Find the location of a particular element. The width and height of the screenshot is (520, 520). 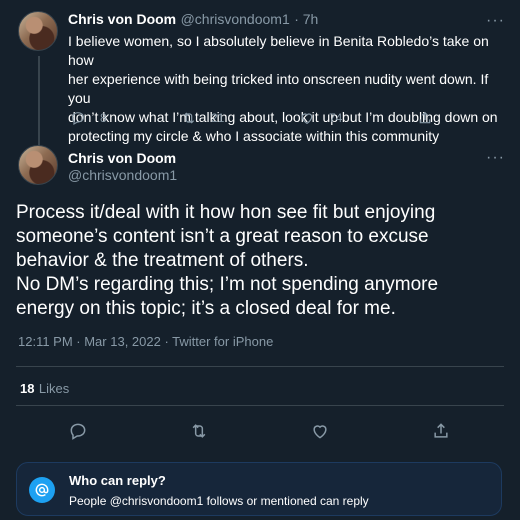

like-button is located at coordinates (320, 433).